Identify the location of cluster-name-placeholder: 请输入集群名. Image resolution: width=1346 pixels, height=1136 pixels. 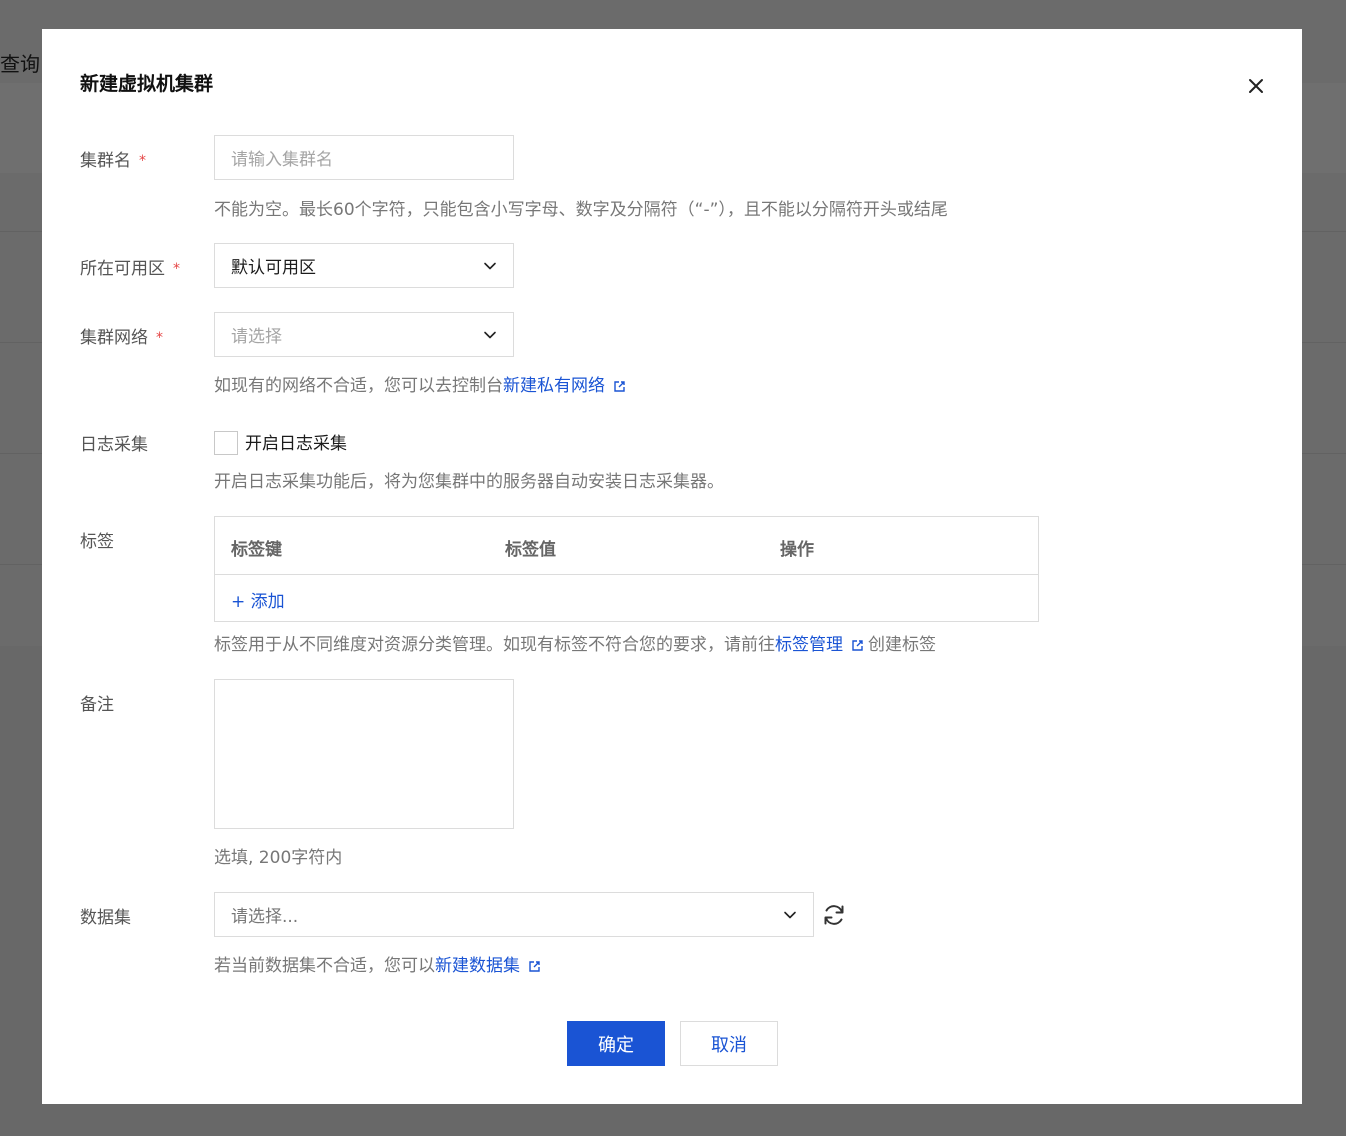
(282, 160).